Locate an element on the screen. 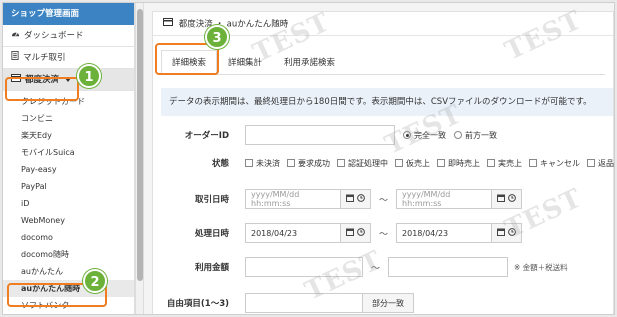 This screenshot has width=617, height=317. card-icon is located at coordinates (168, 24).